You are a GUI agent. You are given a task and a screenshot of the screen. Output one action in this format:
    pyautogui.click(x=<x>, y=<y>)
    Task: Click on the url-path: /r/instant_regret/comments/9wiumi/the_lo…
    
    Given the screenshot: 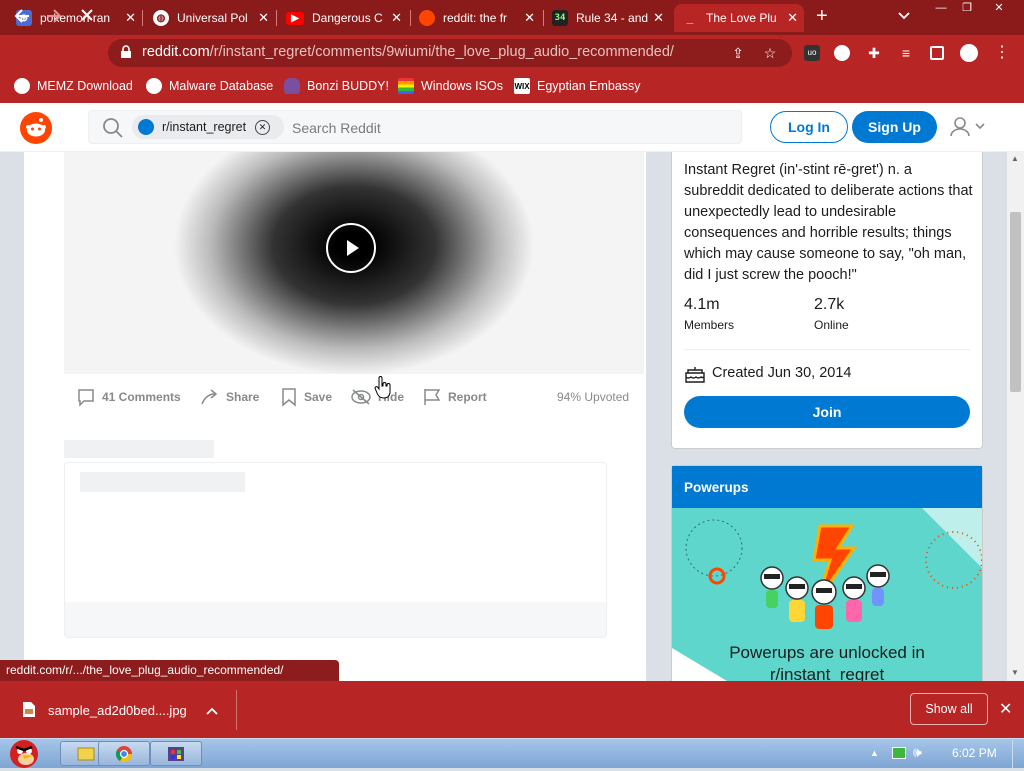 What is the action you would take?
    pyautogui.click(x=441, y=52)
    